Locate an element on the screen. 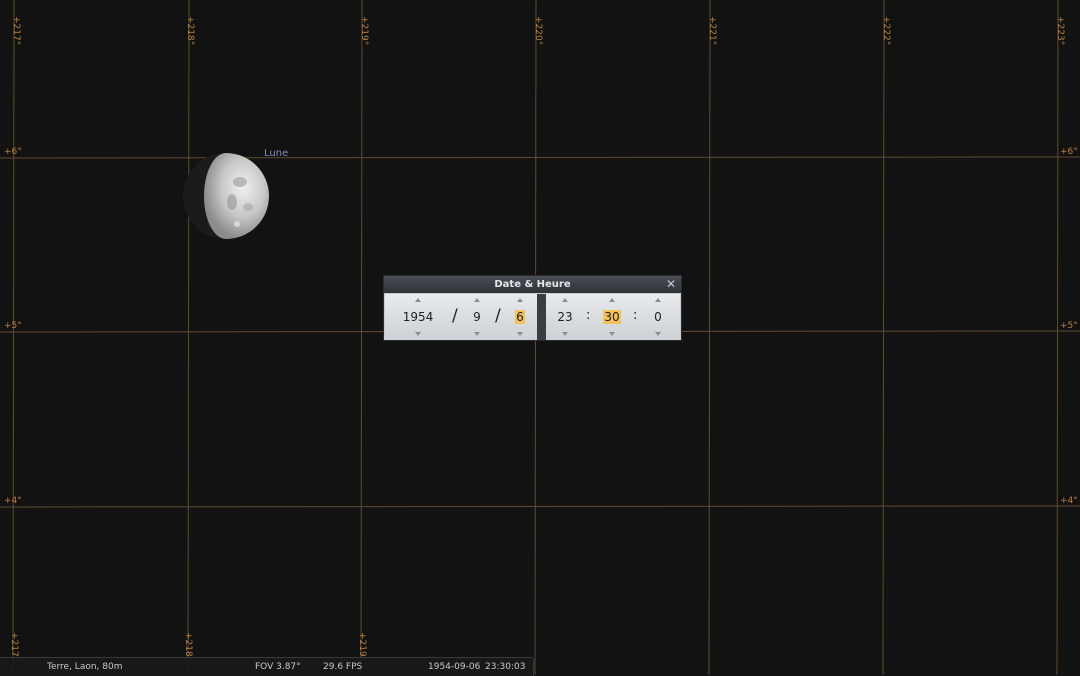 This screenshot has width=1080, height=676. ra-label: +217° is located at coordinates (16, 31).